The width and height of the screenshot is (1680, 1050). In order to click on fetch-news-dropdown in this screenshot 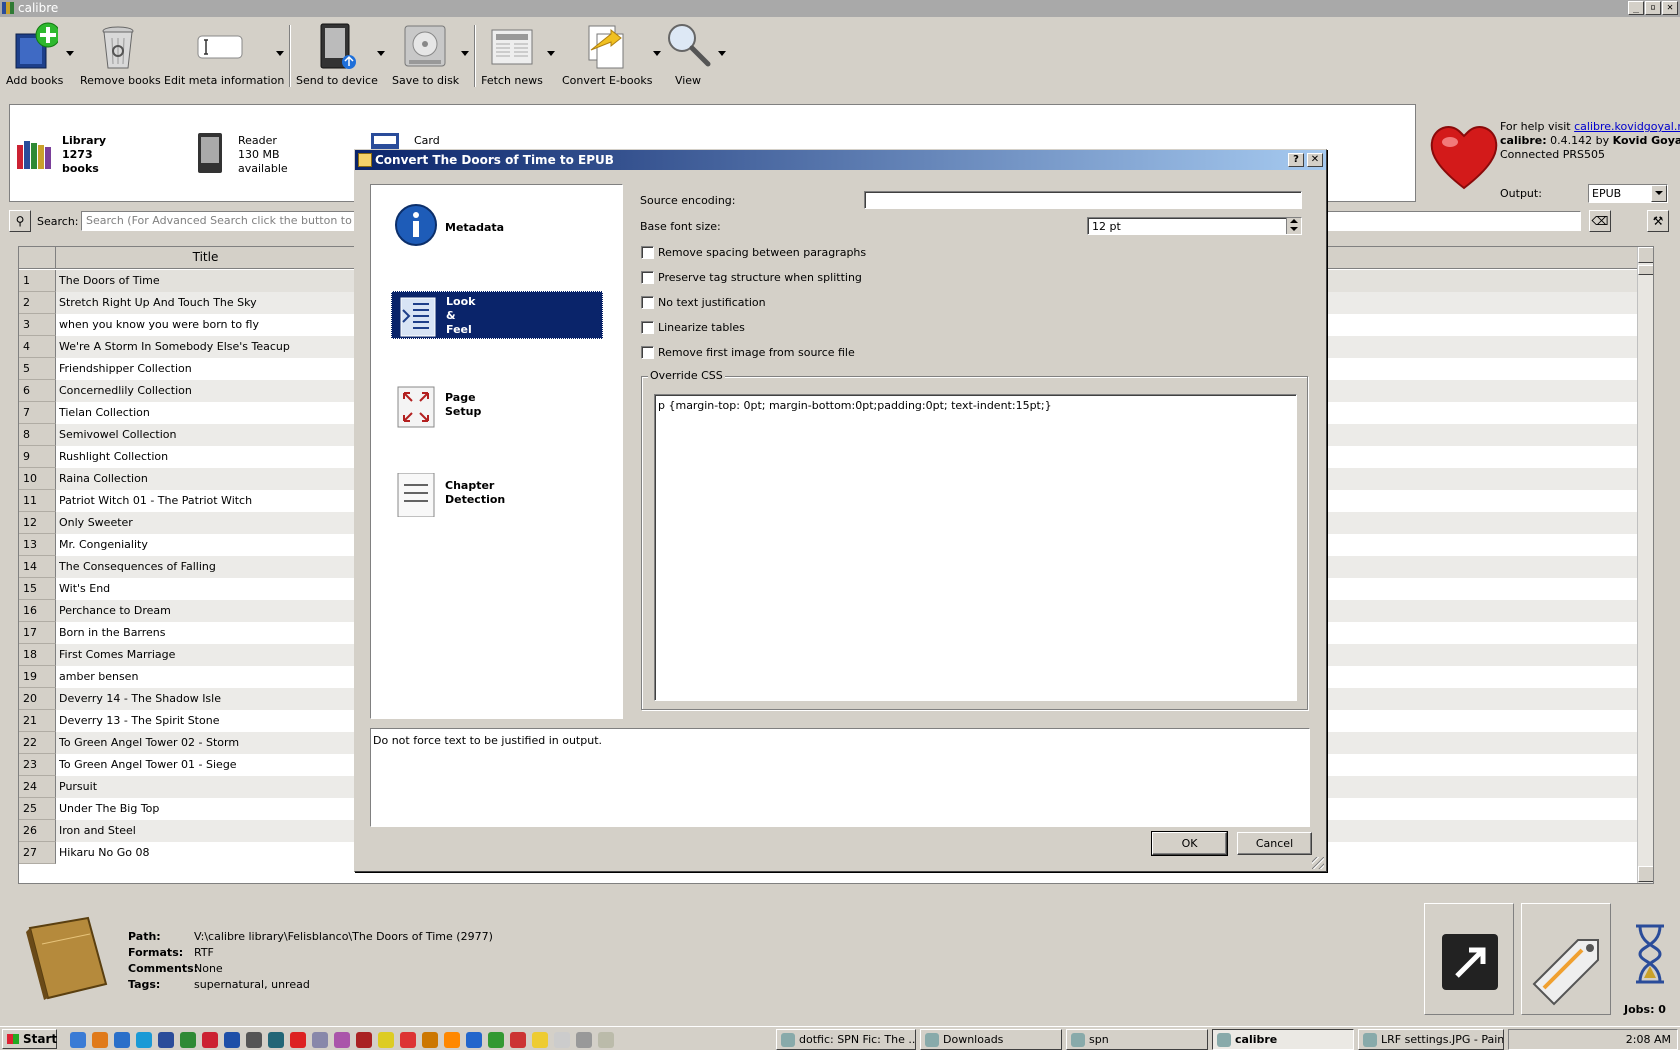, I will do `click(551, 53)`.